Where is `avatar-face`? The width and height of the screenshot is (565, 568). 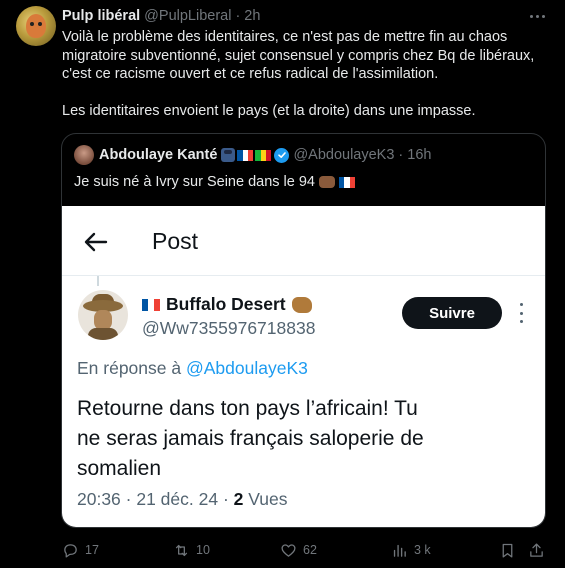 avatar-face is located at coordinates (36, 26).